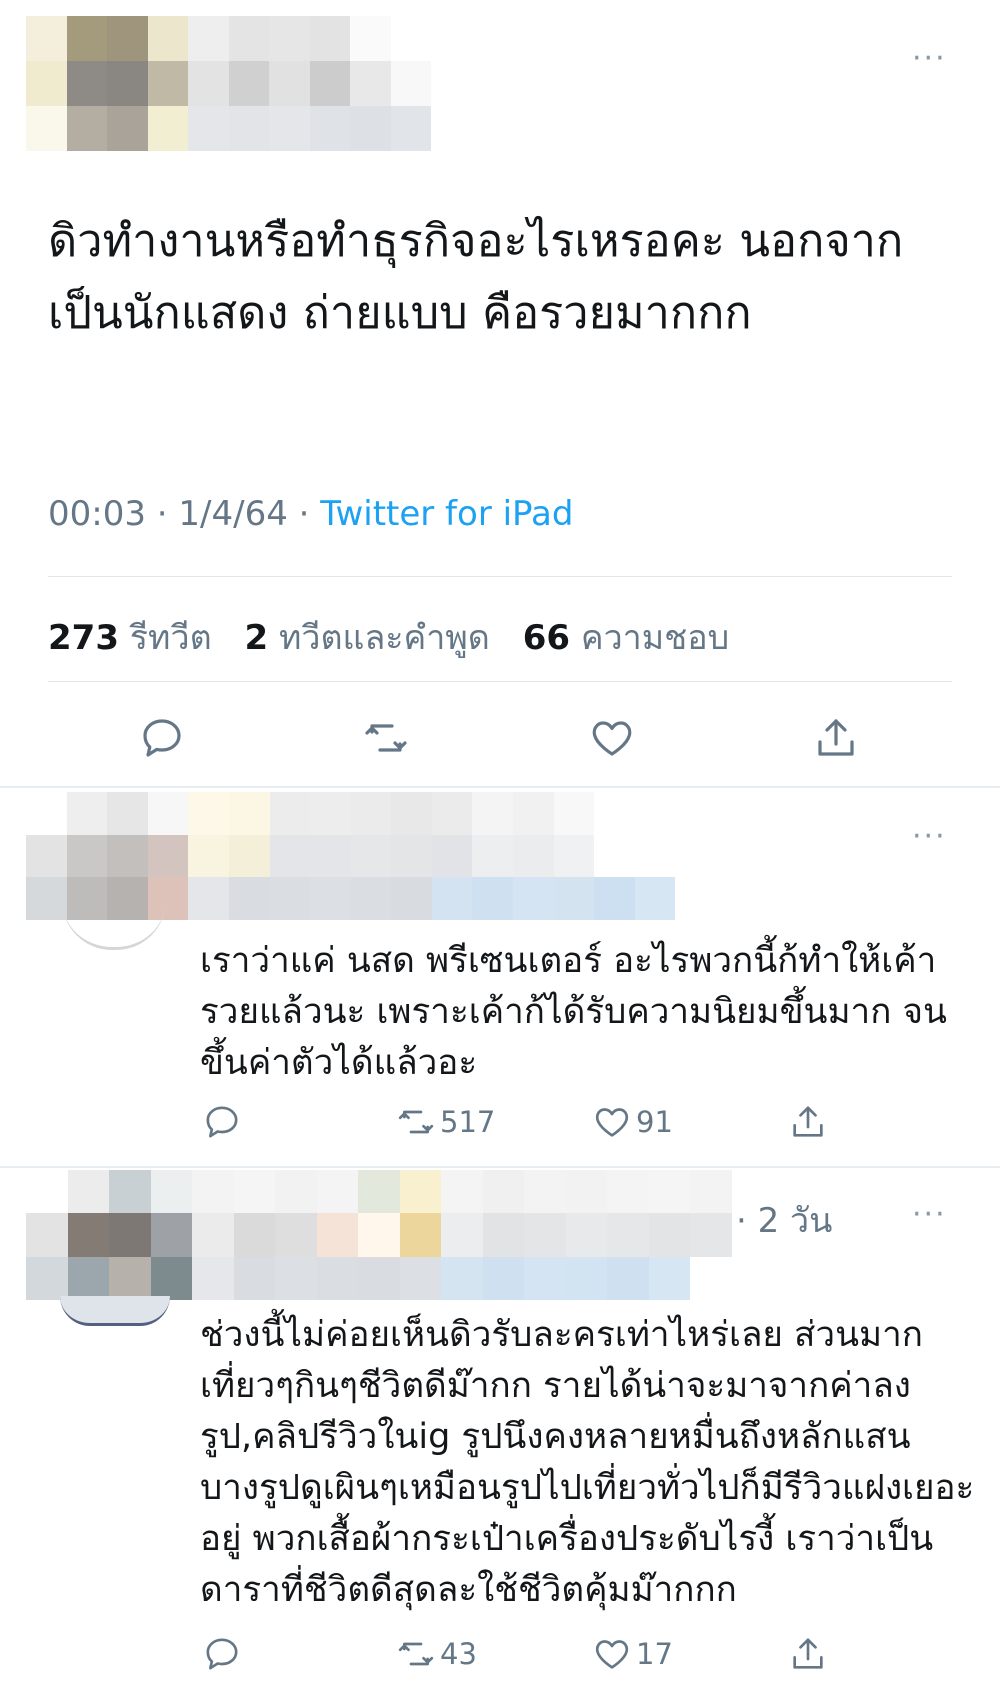 This screenshot has width=1000, height=1700. Describe the element at coordinates (468, 1122) in the screenshot. I see `retweet-count: 517` at that location.